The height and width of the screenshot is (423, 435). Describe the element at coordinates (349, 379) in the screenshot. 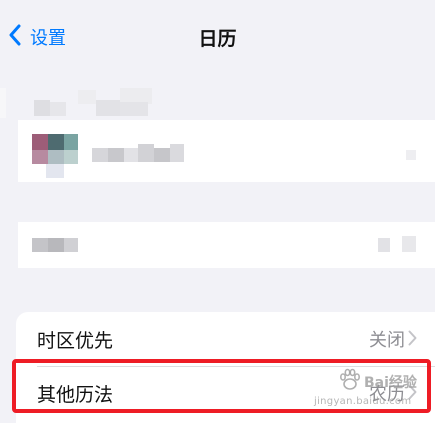

I see `paw-icon` at that location.